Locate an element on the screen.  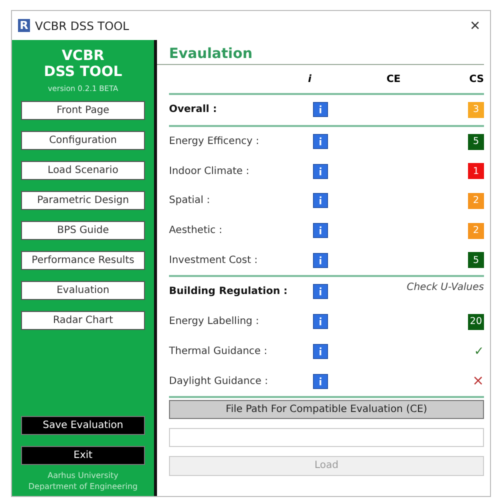
close-button: × is located at coordinates (475, 26).